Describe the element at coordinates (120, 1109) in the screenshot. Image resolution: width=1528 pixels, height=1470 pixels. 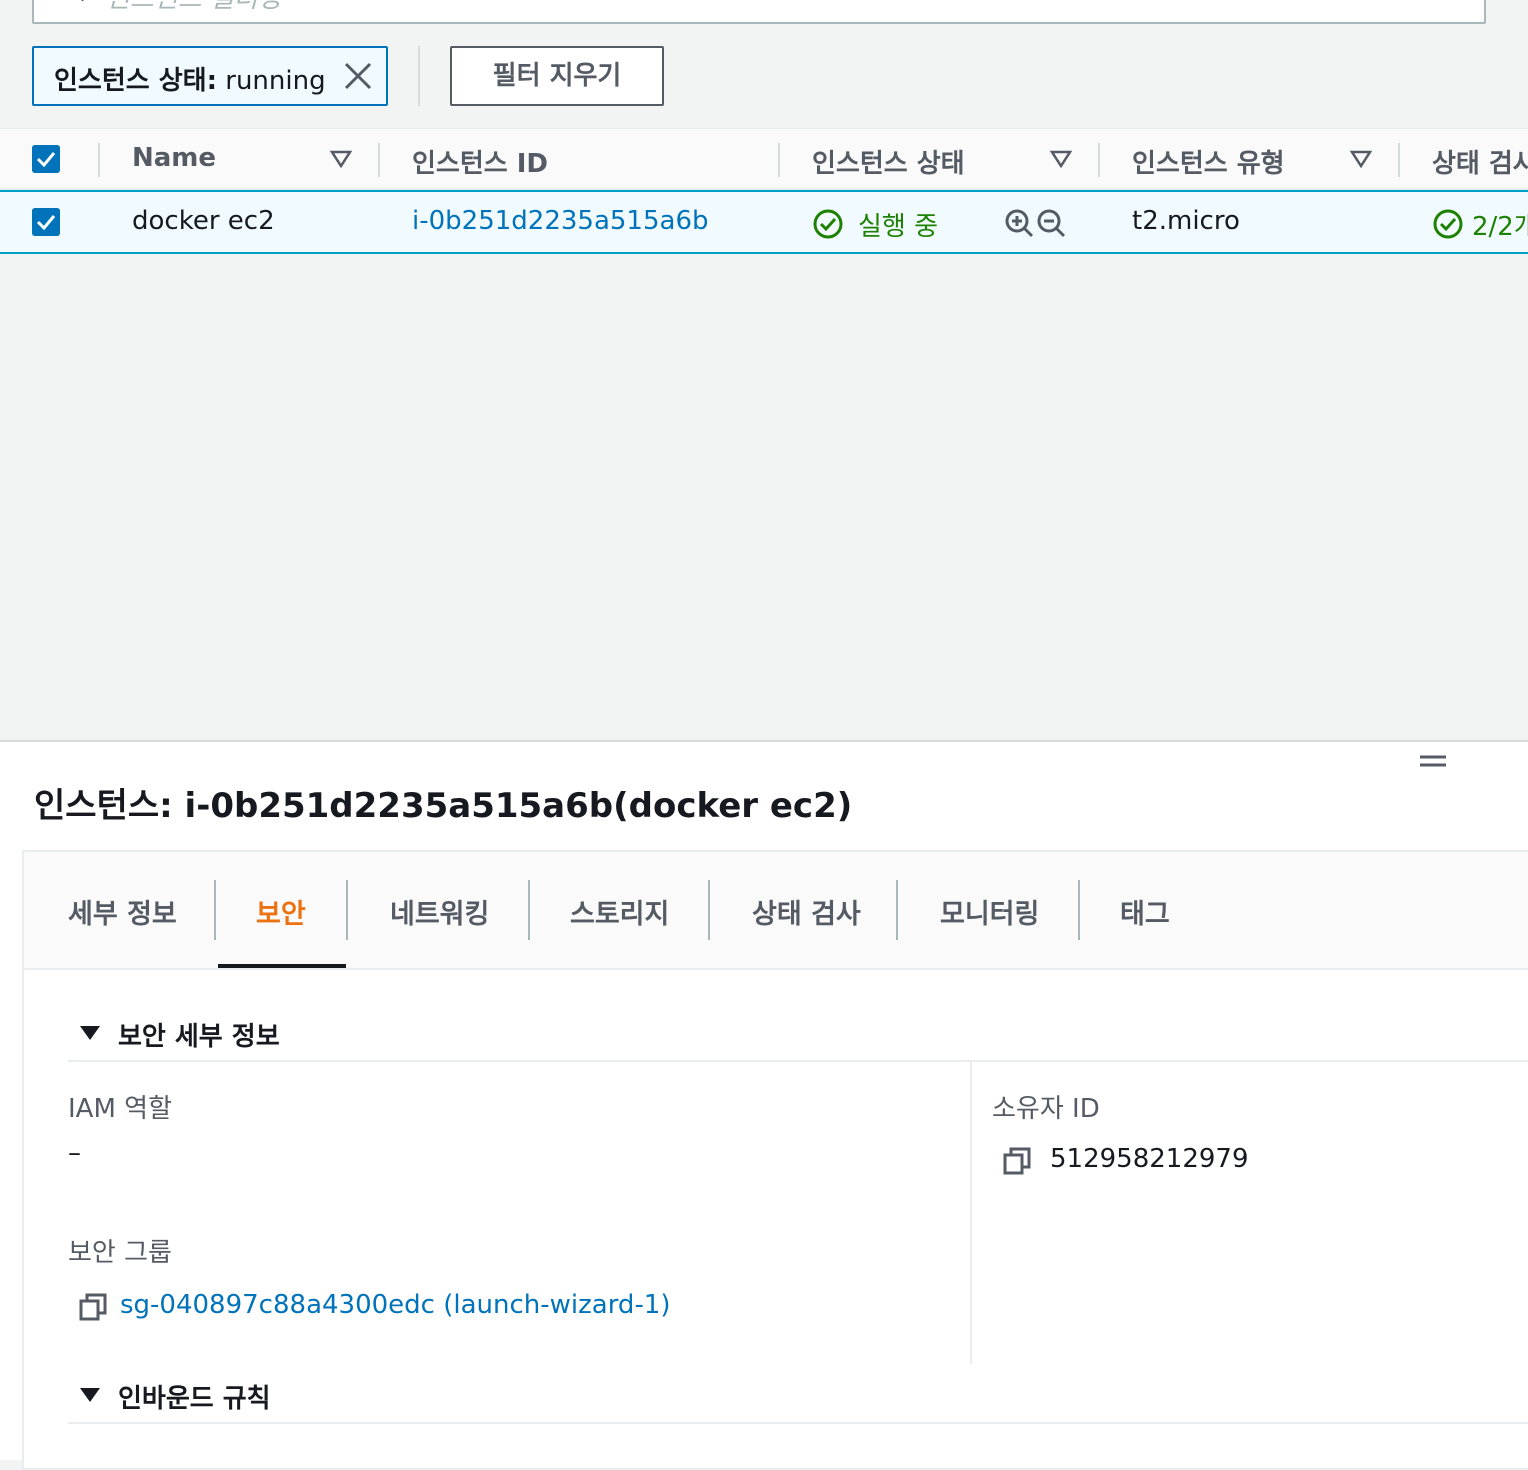
I see `iam-role-label: IAM 역할` at that location.